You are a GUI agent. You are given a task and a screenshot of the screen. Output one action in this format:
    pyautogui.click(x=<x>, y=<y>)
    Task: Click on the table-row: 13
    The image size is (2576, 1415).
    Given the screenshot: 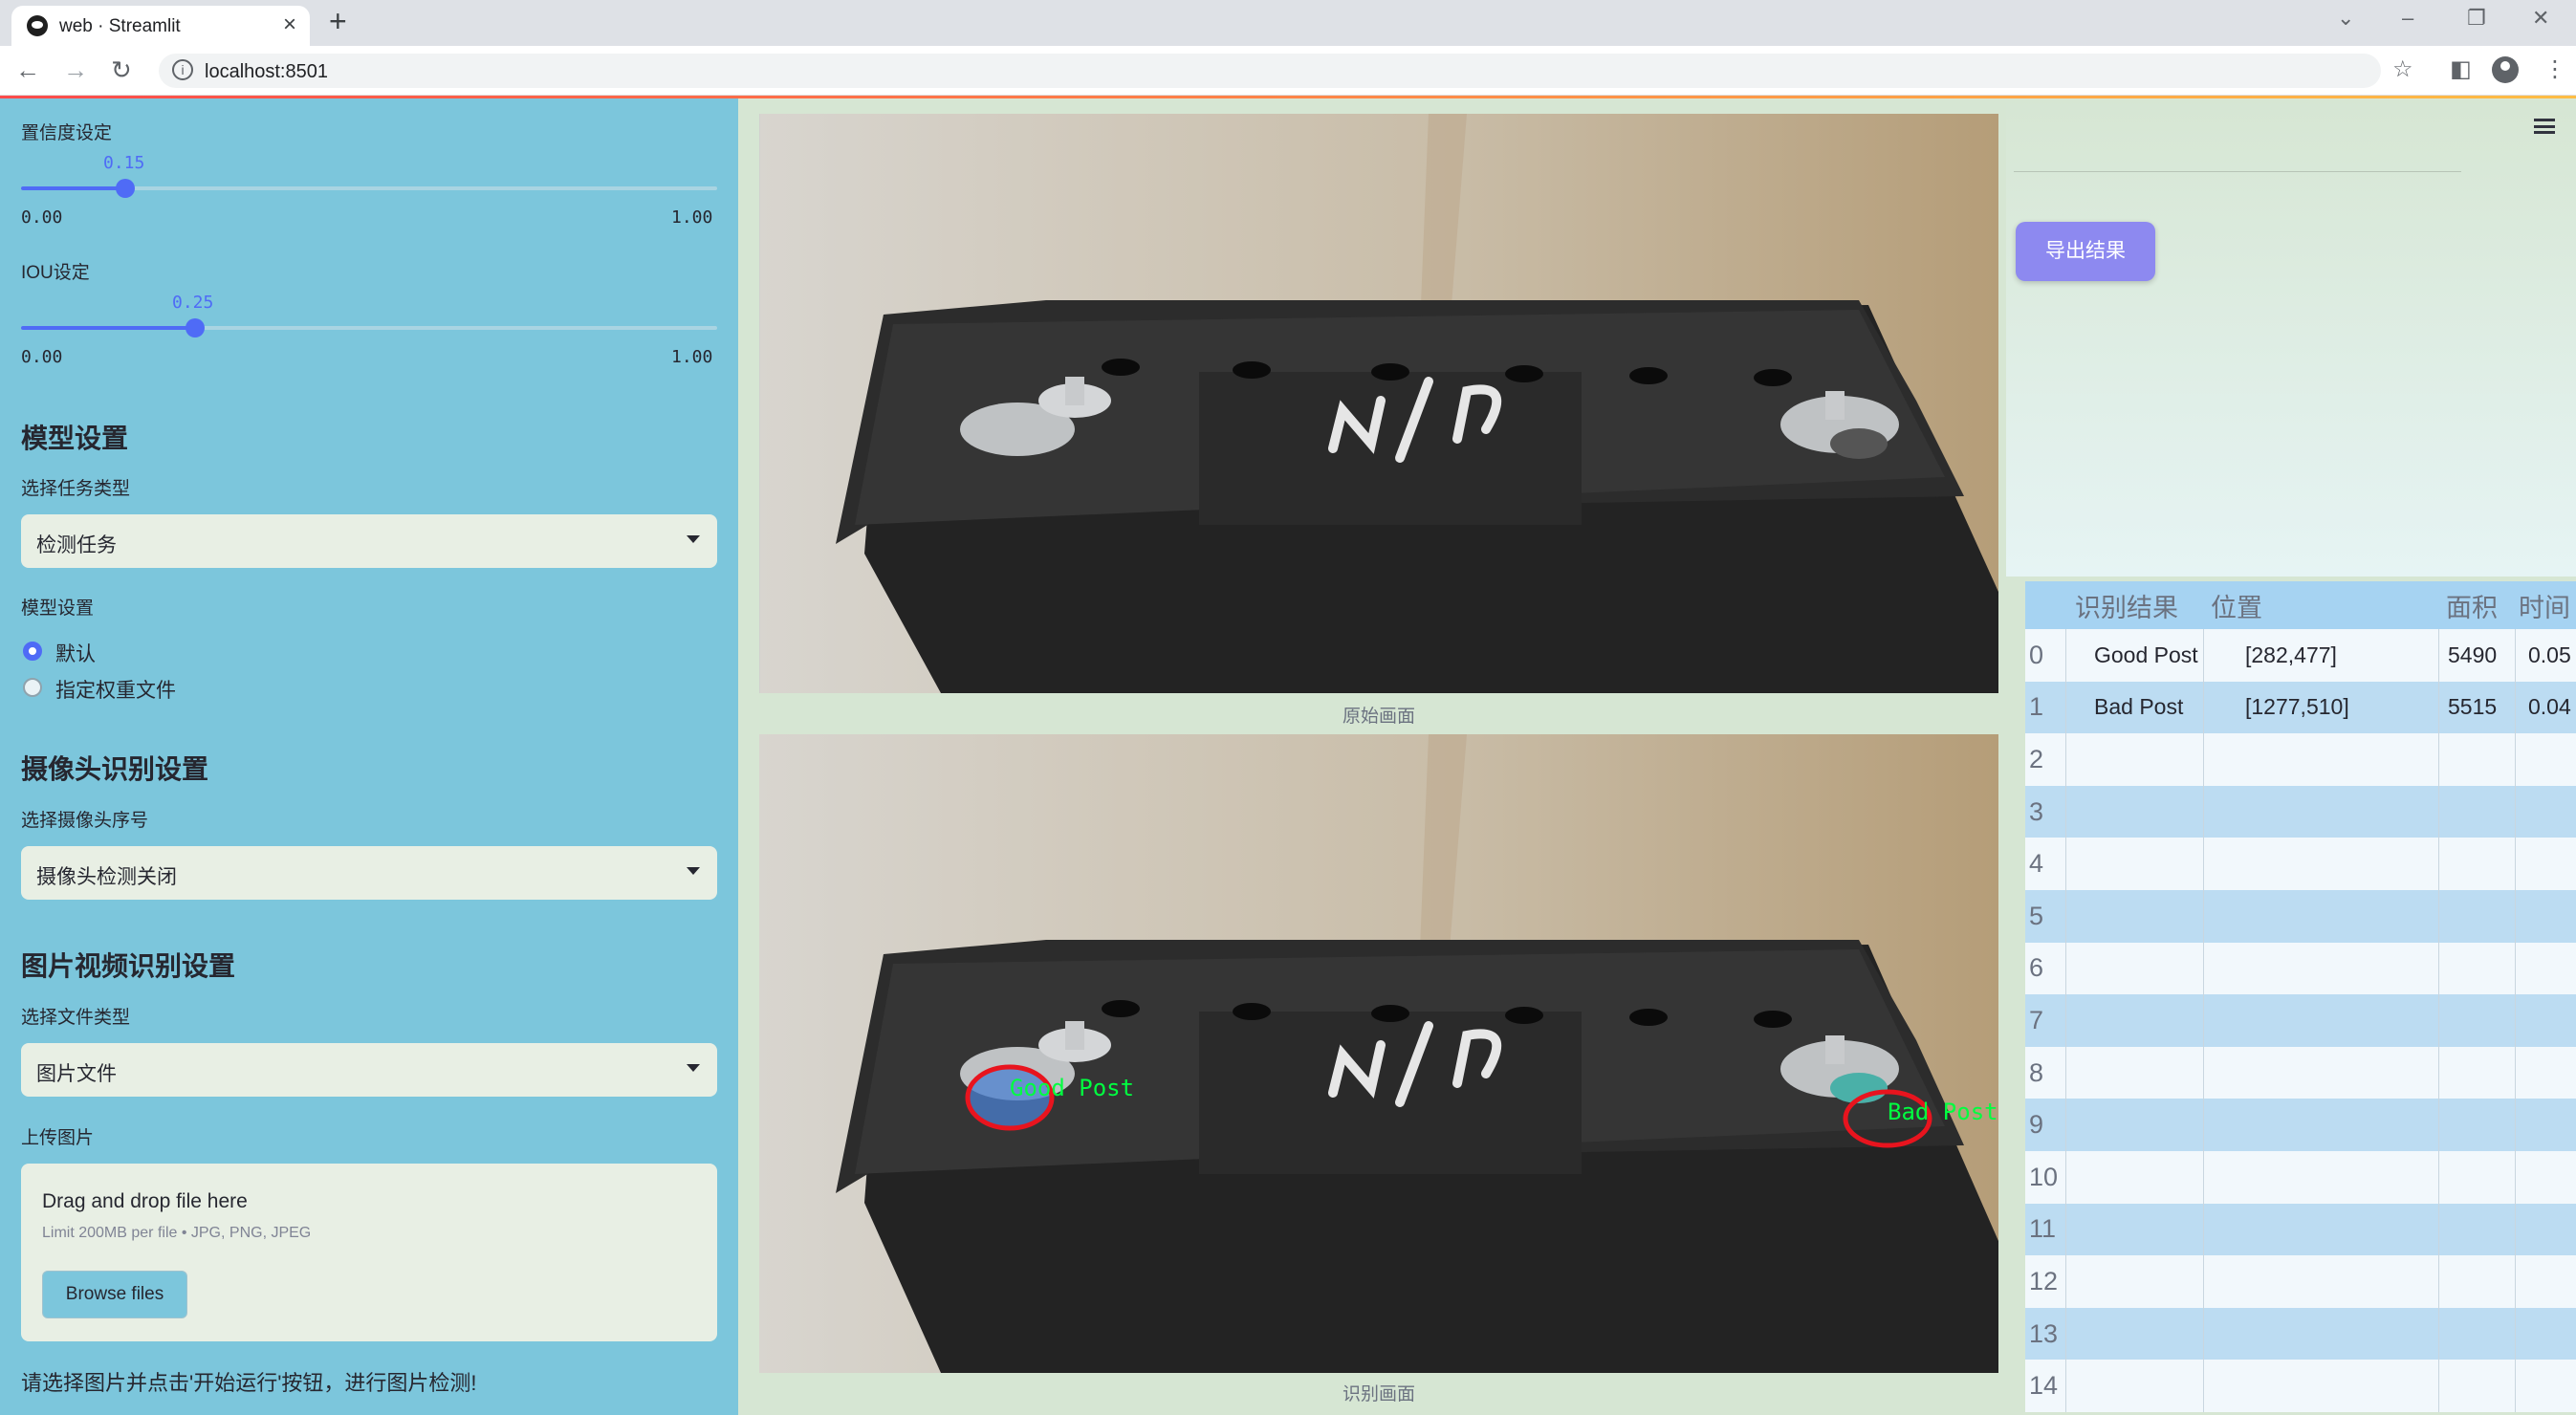 What is the action you would take?
    pyautogui.click(x=2300, y=1334)
    